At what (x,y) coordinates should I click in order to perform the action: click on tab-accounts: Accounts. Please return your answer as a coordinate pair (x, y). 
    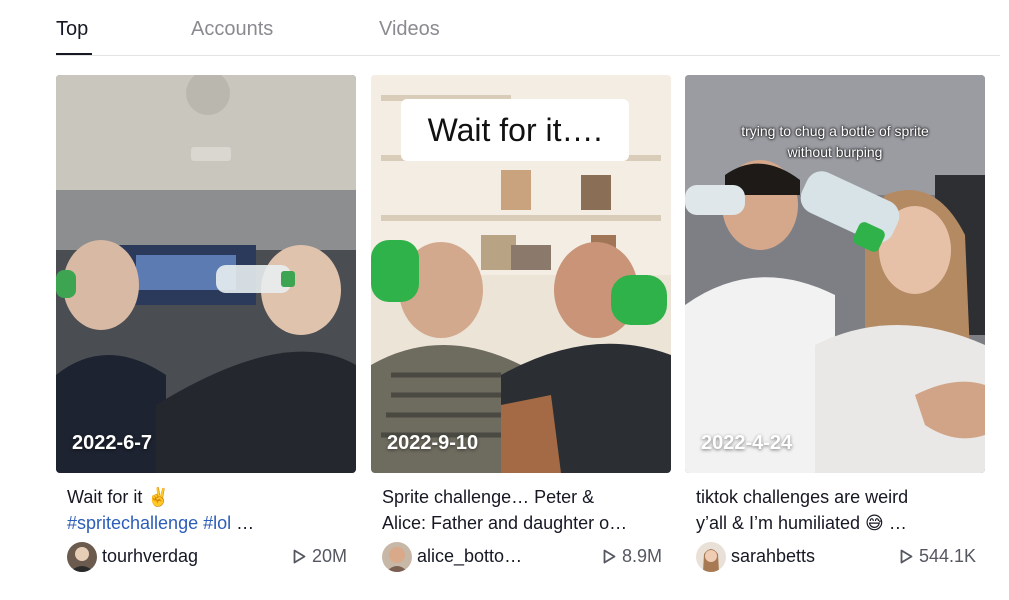
    Looking at the image, I should click on (232, 29).